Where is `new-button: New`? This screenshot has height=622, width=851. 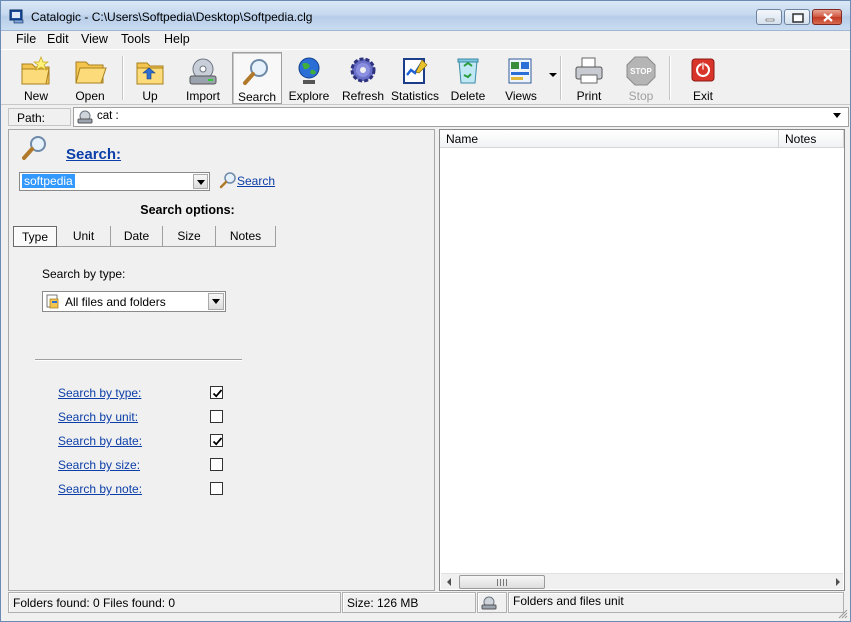 new-button: New is located at coordinates (36, 78).